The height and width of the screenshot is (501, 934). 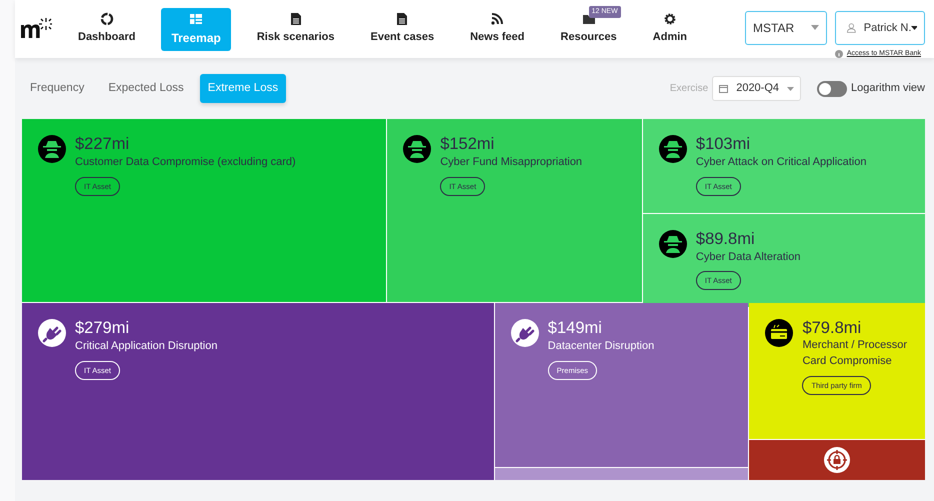 What do you see at coordinates (779, 333) in the screenshot?
I see `card-icon` at bounding box center [779, 333].